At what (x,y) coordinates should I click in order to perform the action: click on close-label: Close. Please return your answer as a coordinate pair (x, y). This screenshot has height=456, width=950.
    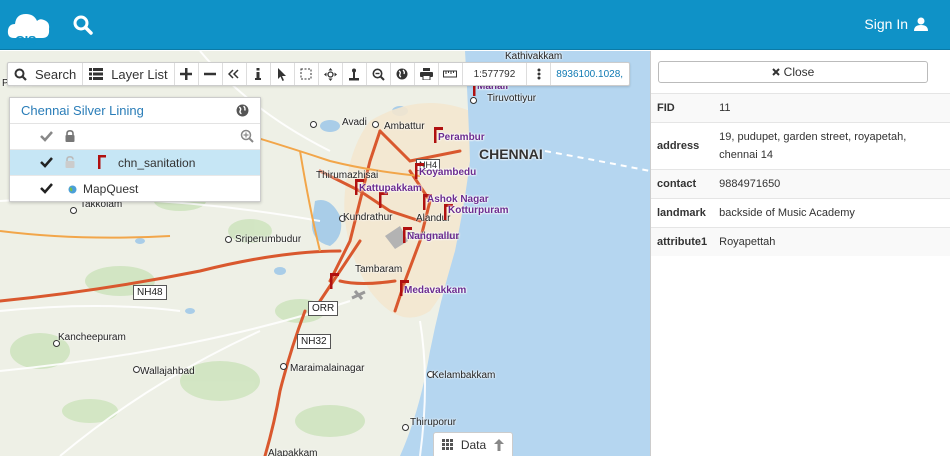
    Looking at the image, I should click on (799, 72).